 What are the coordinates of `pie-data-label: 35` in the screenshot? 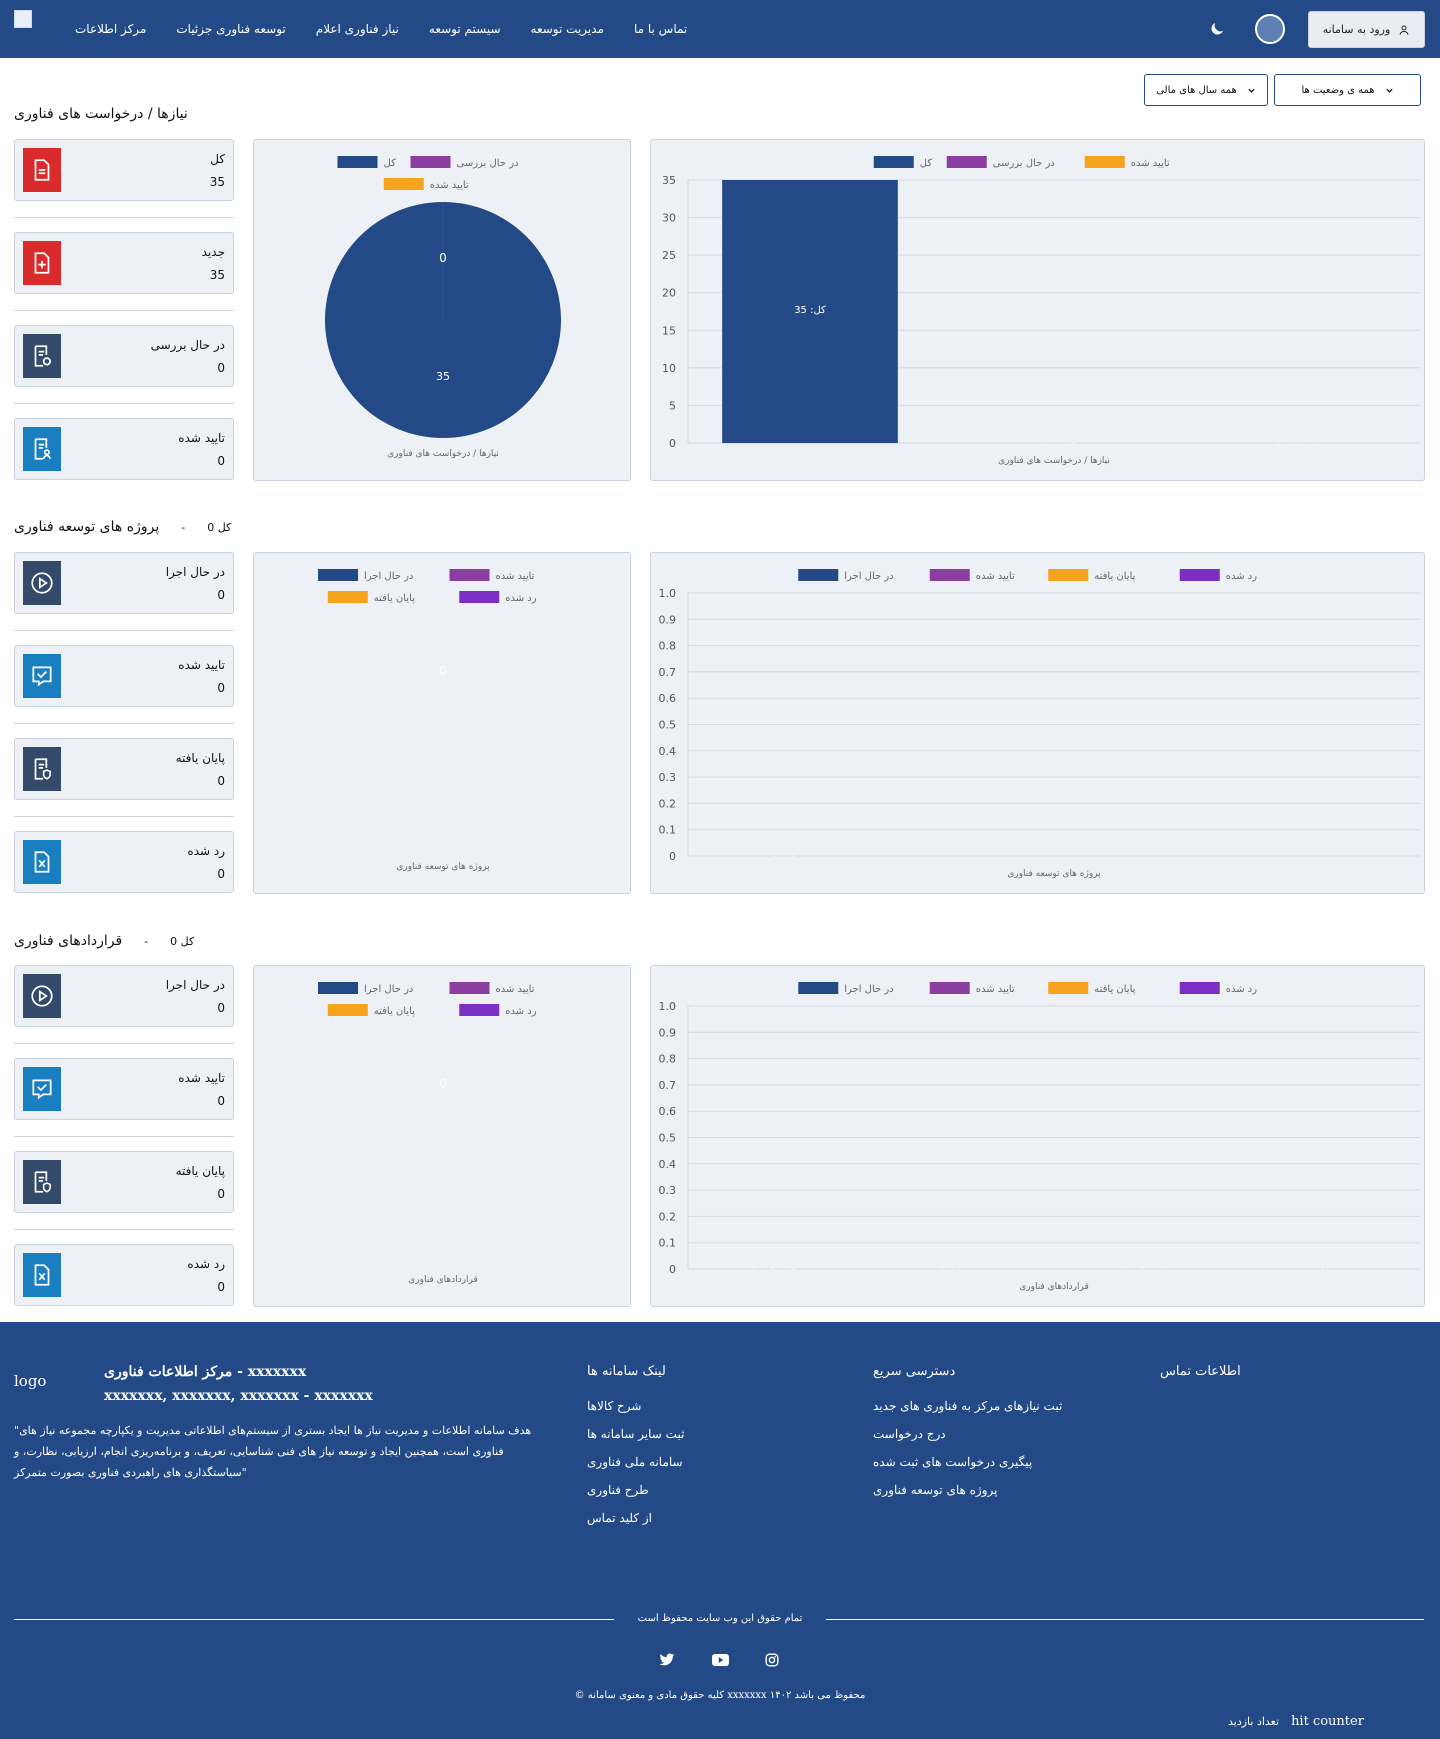 It's located at (443, 376).